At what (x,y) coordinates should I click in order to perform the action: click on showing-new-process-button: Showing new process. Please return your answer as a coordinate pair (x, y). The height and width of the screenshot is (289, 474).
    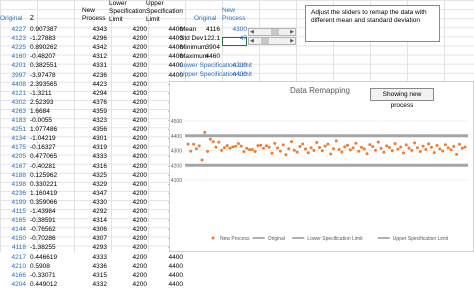
    Looking at the image, I should click on (402, 98).